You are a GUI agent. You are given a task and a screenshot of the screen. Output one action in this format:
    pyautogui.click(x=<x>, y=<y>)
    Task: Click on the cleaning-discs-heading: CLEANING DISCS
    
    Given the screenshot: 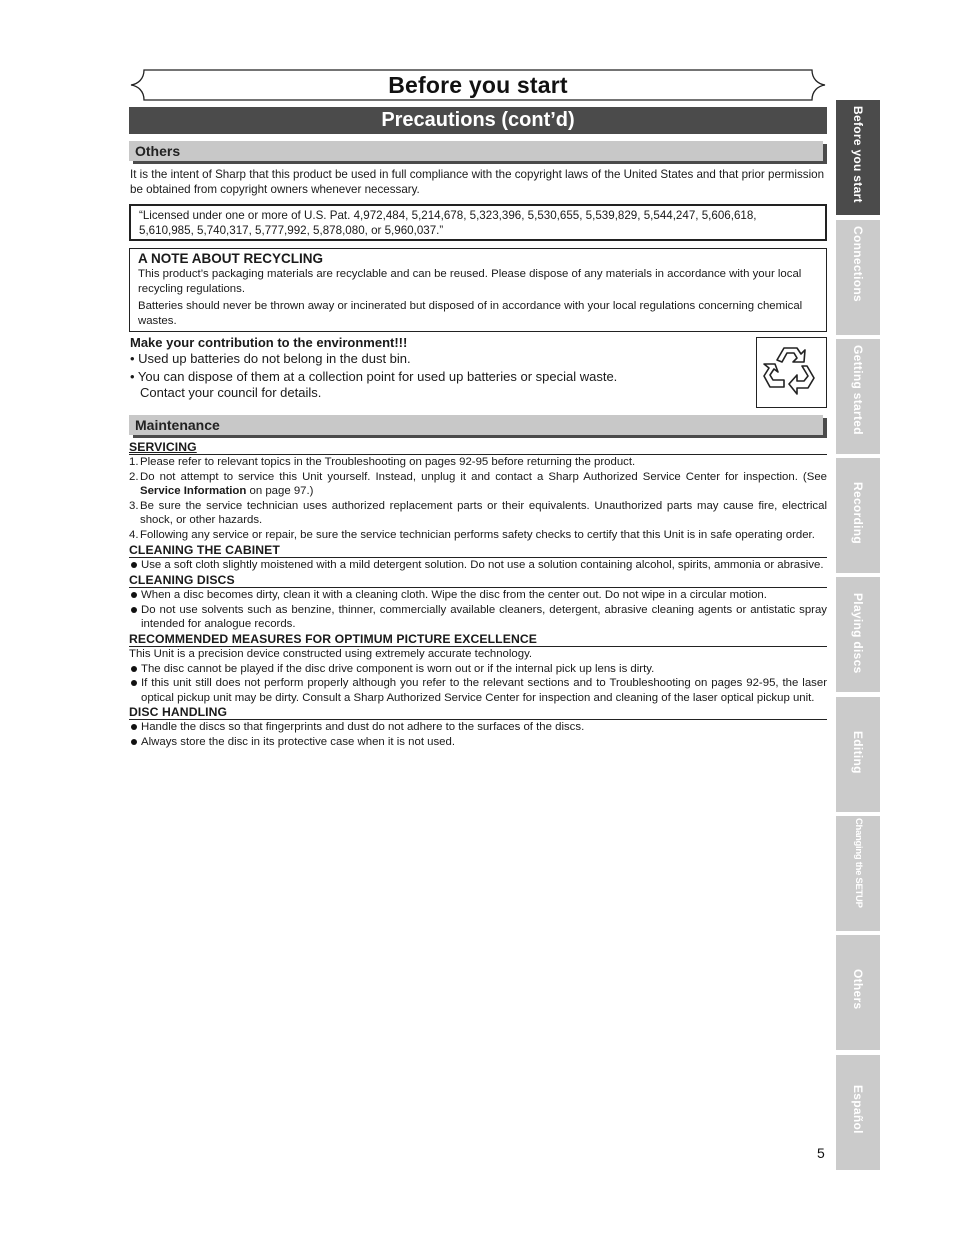 What is the action you would take?
    pyautogui.click(x=478, y=581)
    